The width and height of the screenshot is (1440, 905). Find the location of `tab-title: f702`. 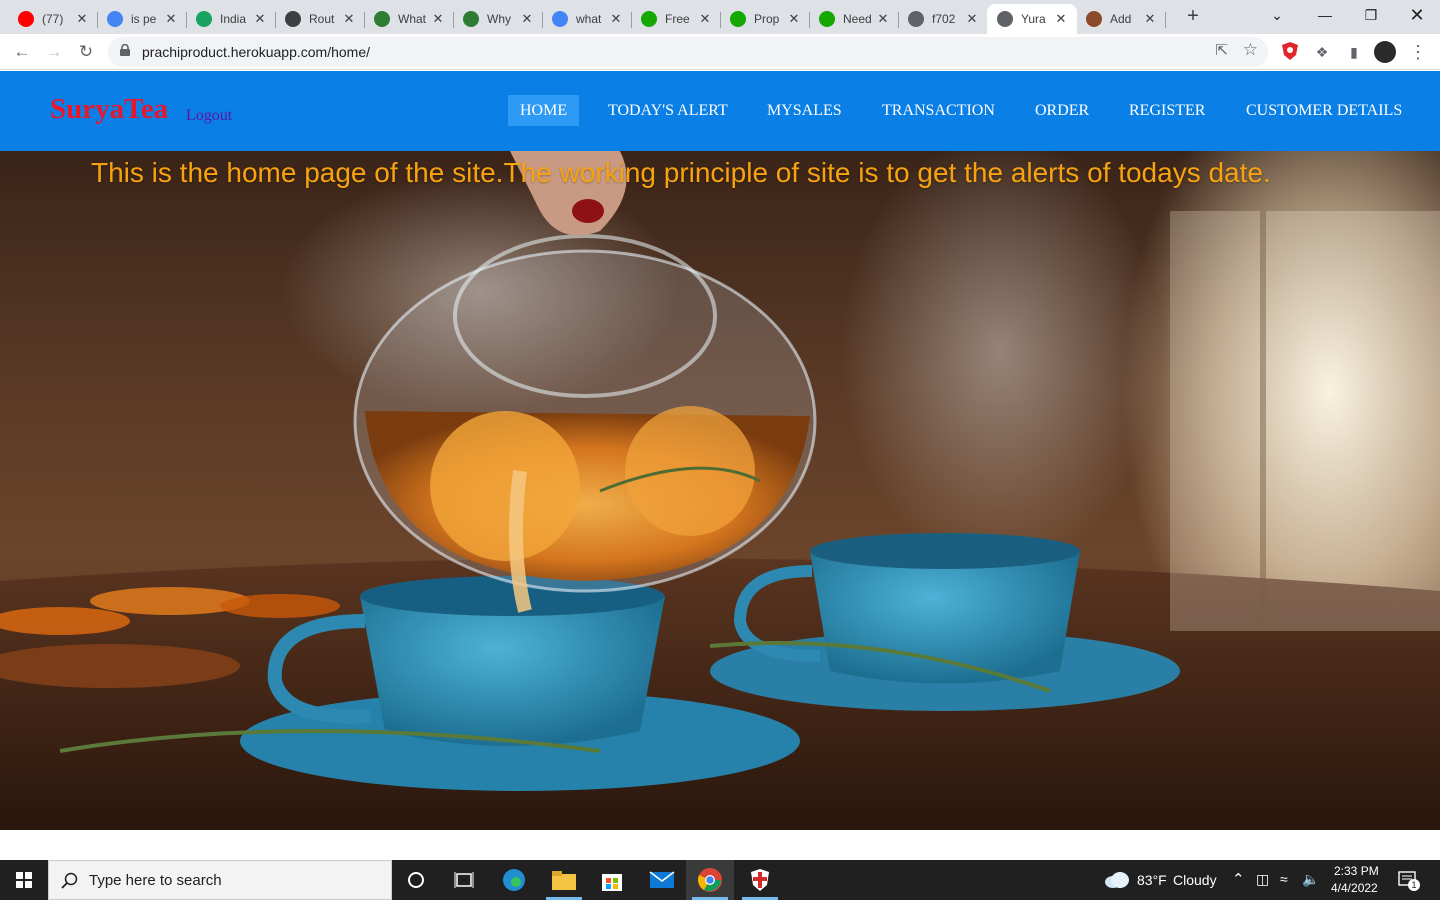

tab-title: f702 is located at coordinates (944, 19).